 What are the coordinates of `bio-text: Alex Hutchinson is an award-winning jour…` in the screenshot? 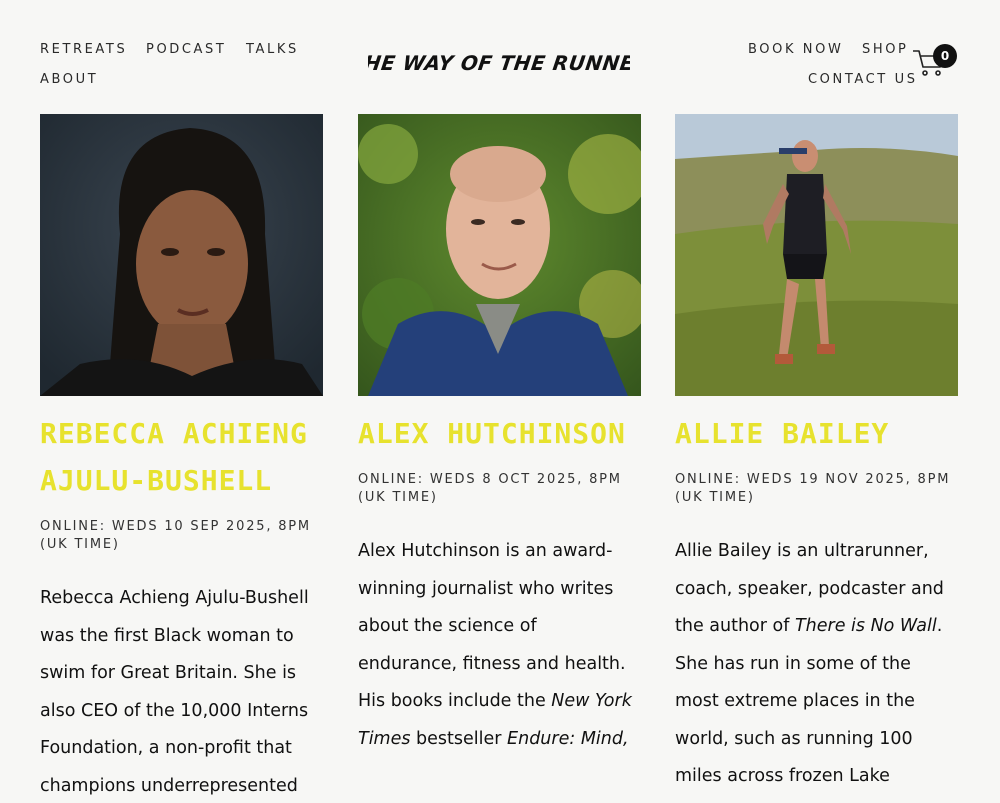 It's located at (492, 626).